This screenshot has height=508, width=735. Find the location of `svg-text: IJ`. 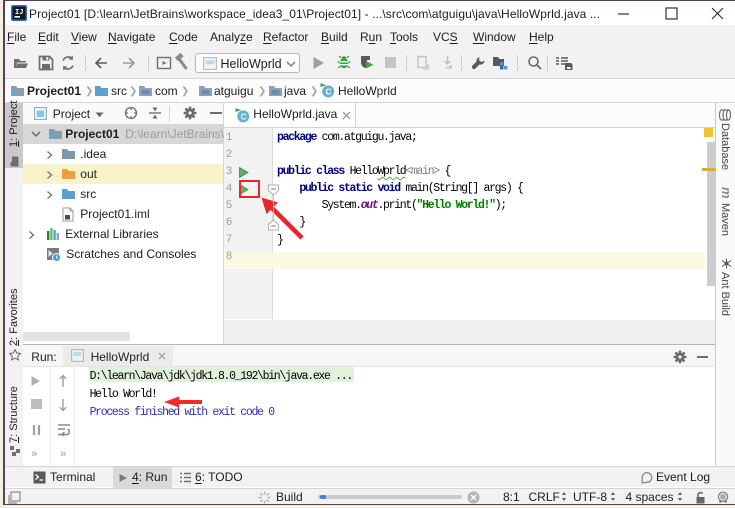

svg-text: IJ is located at coordinates (19, 13).